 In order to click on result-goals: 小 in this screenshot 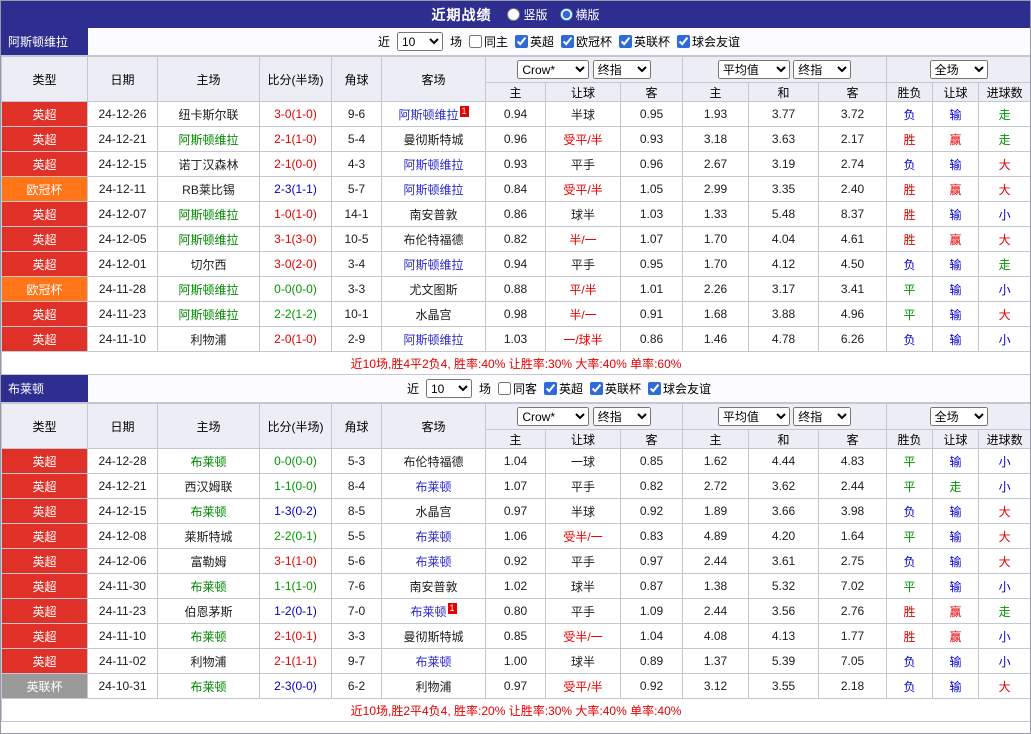, I will do `click(1004, 661)`.